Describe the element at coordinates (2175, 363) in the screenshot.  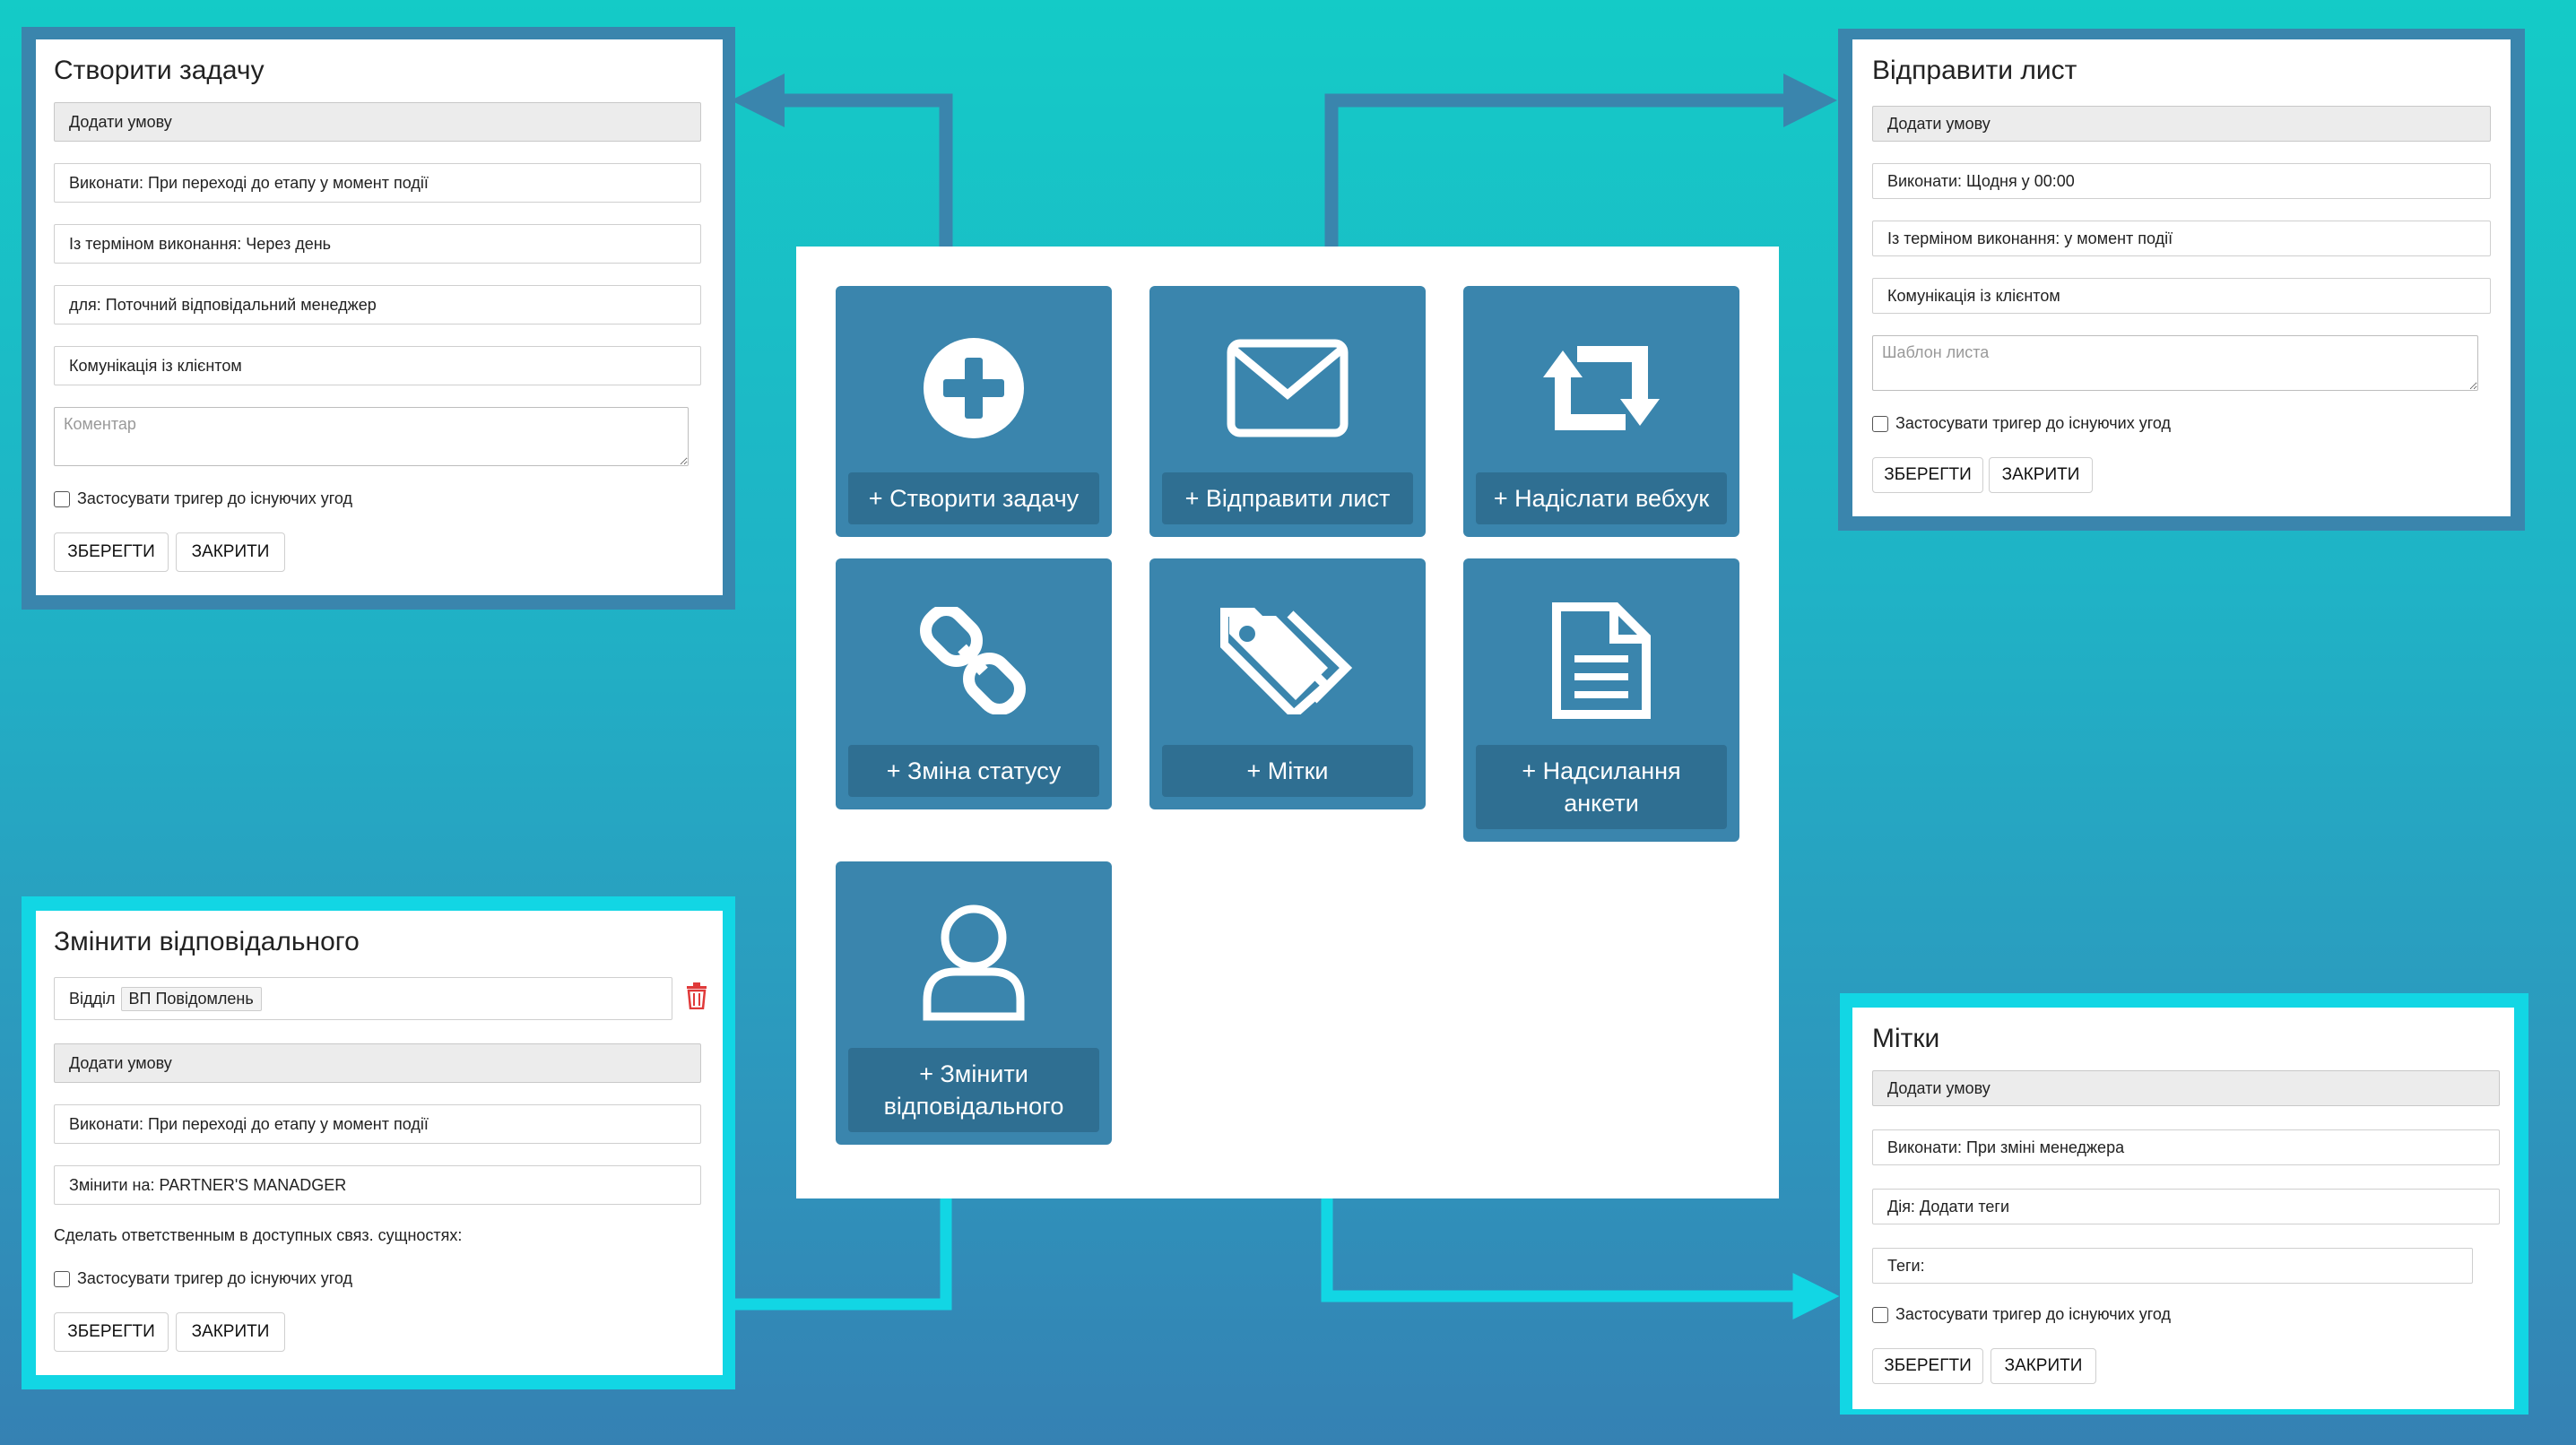
I see `email-template-input` at that location.